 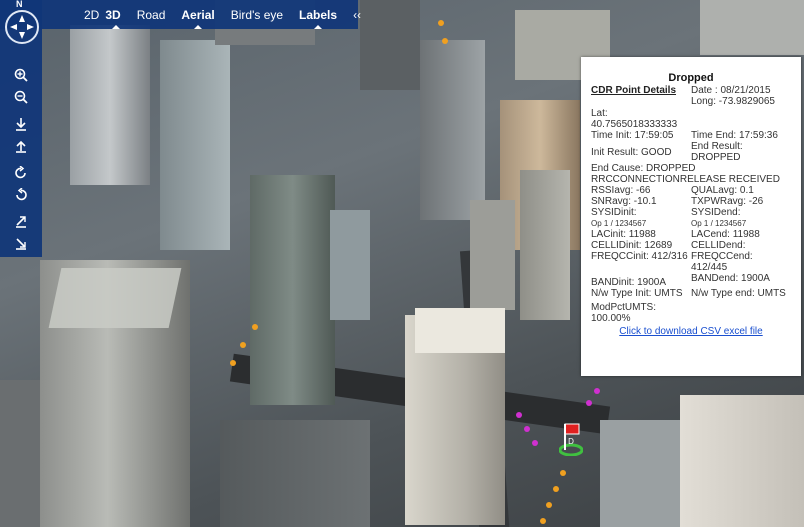 I want to click on download-csv-link: Click to download CSV excel file, so click(x=691, y=331).